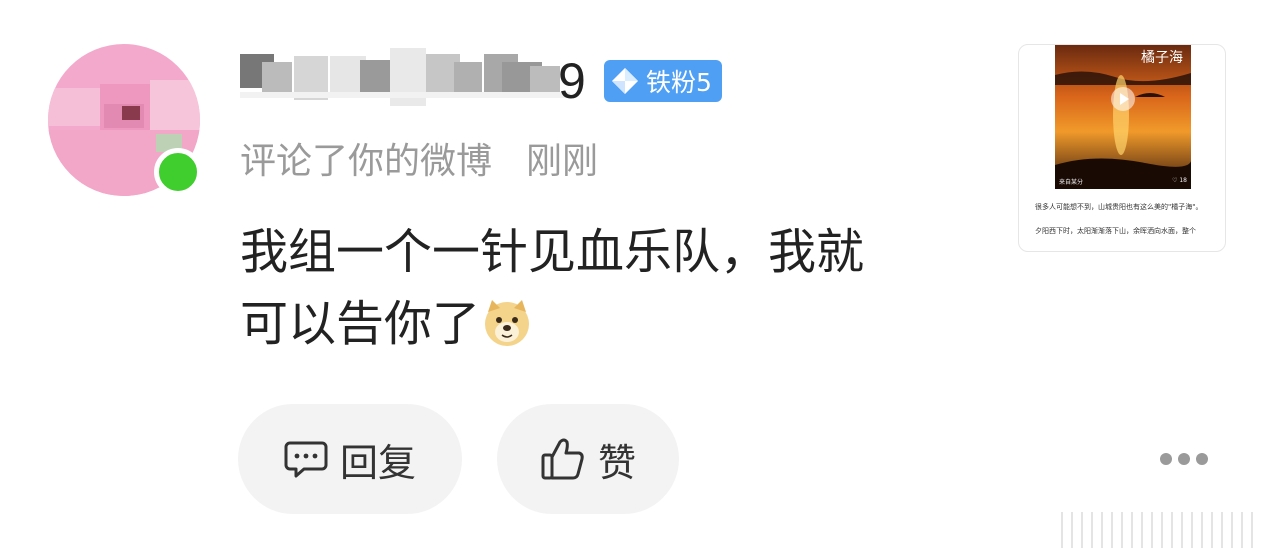 The height and width of the screenshot is (559, 1274). What do you see at coordinates (420, 79) in the screenshot?
I see `username: 9 永恒` at bounding box center [420, 79].